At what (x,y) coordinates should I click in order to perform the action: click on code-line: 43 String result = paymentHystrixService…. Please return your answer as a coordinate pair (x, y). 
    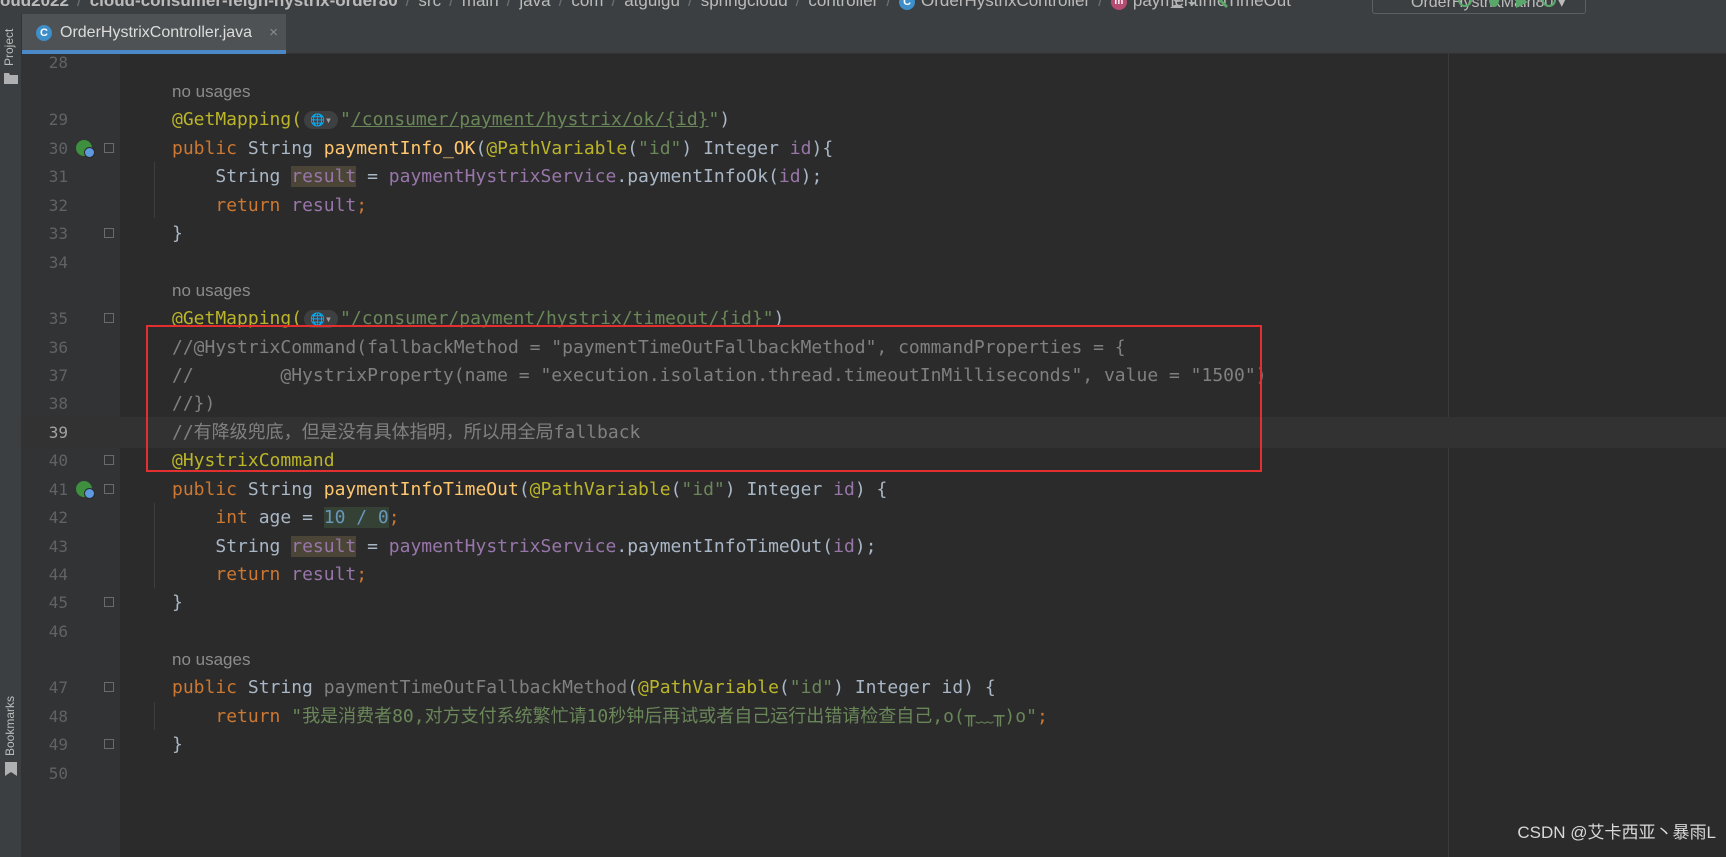
    Looking at the image, I should click on (874, 546).